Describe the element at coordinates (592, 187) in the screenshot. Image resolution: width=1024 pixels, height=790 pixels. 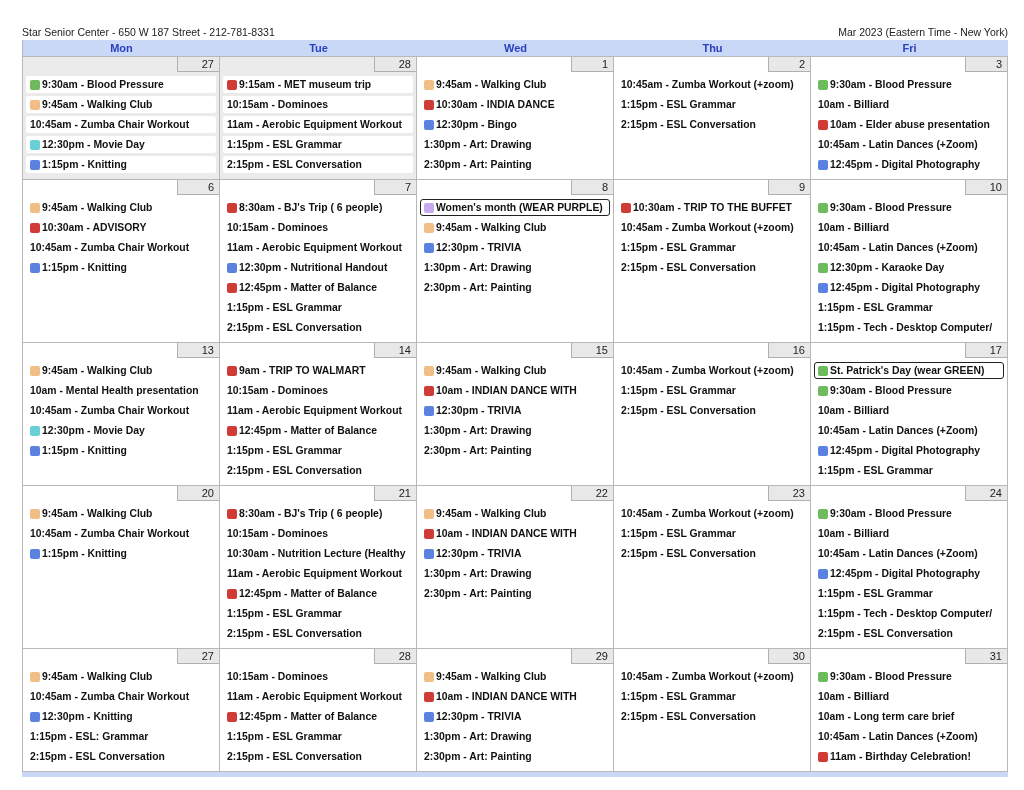
I see `date-number: 8` at that location.